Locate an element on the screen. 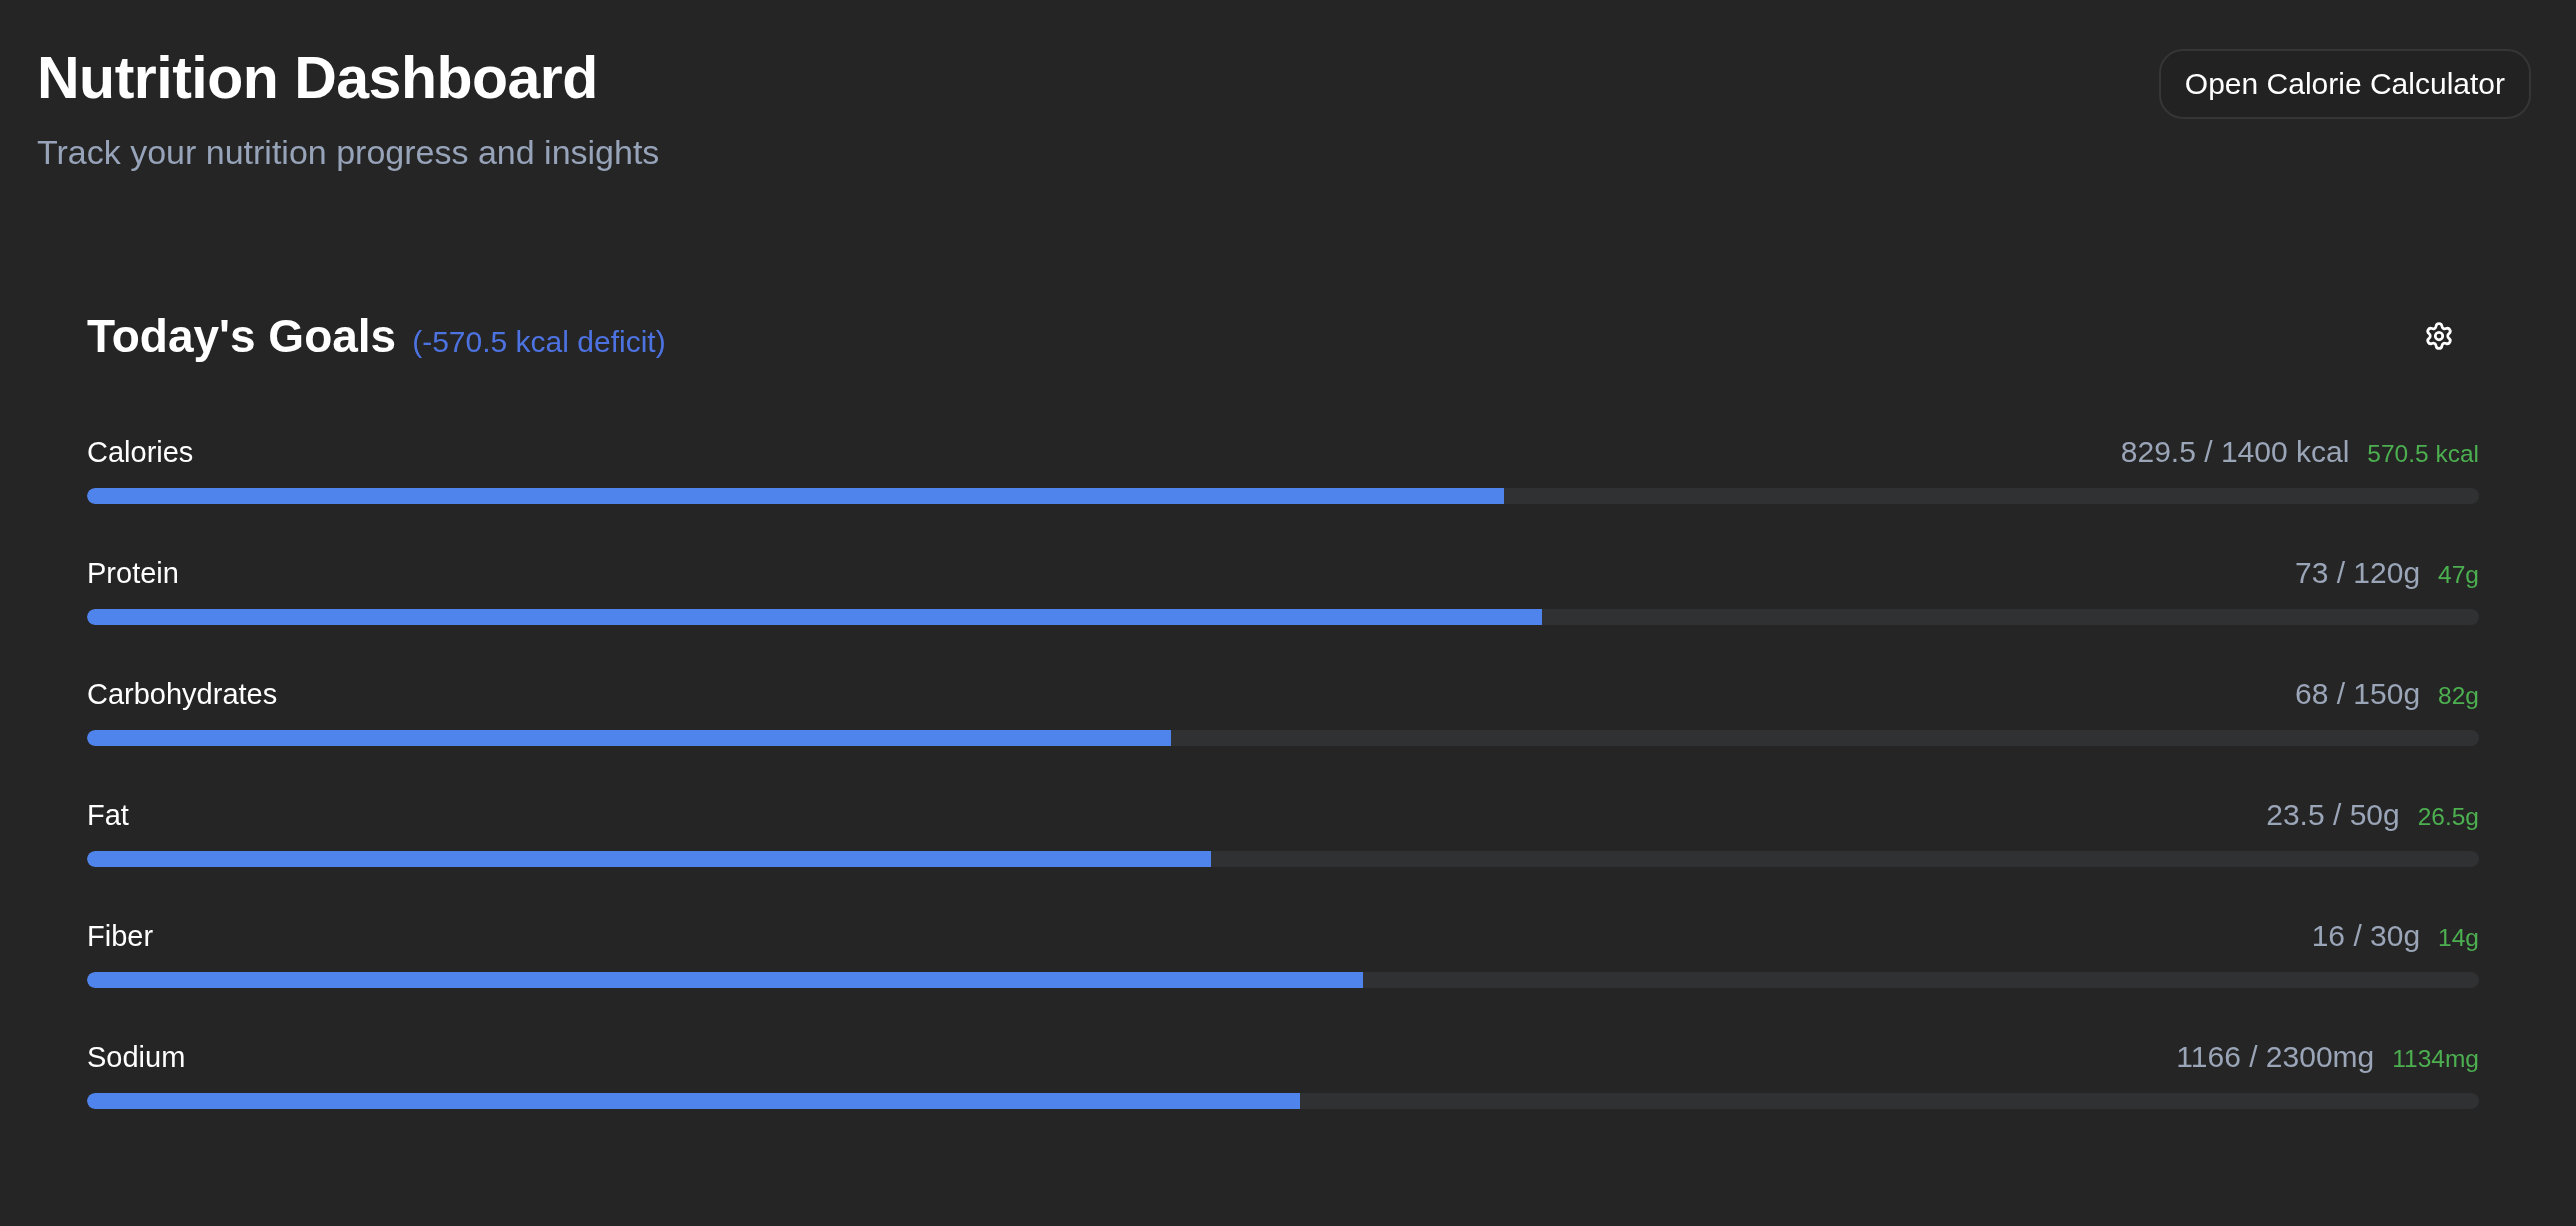  open-calculator-button: Open Calorie Calculator is located at coordinates (2344, 84).